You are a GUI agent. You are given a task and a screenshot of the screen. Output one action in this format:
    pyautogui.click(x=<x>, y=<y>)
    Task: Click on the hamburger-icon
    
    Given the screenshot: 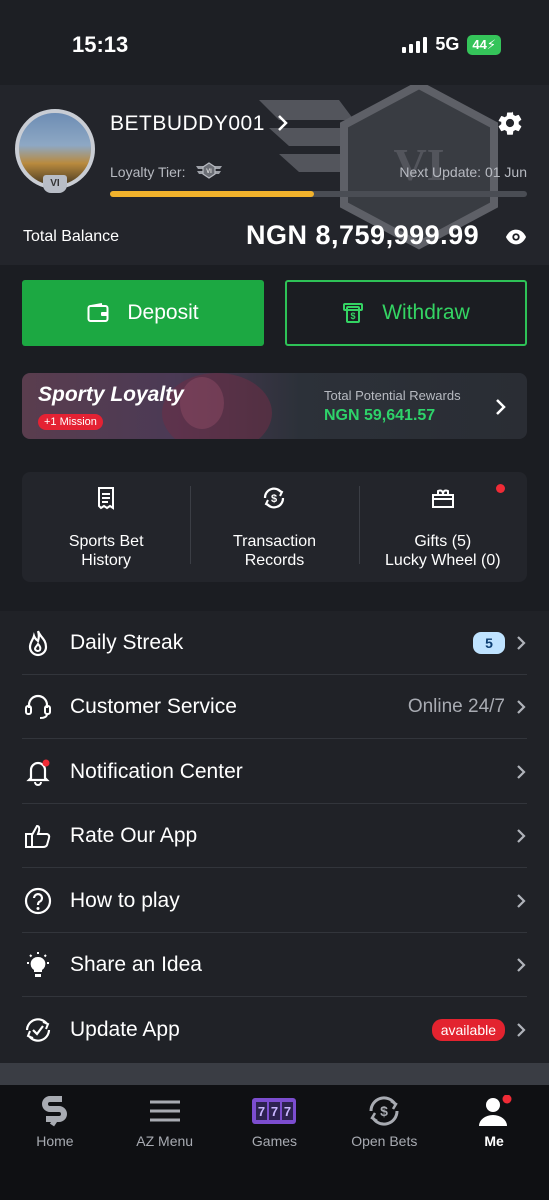 What is the action you would take?
    pyautogui.click(x=164, y=1111)
    